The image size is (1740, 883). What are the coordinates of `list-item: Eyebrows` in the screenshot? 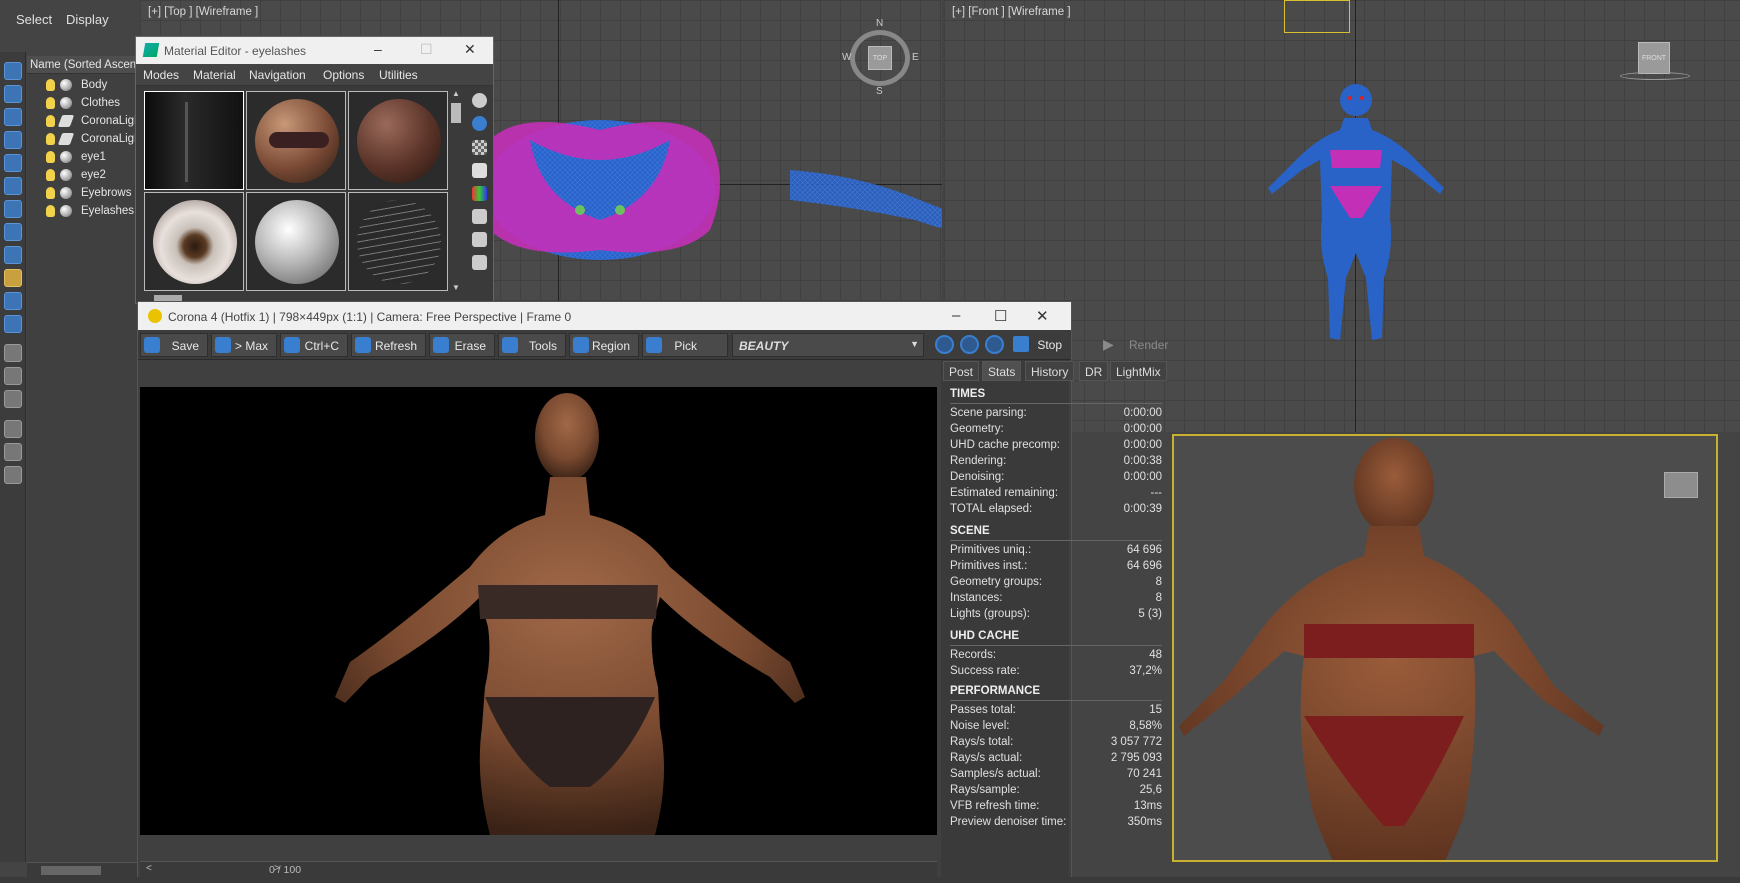 It's located at (82, 193).